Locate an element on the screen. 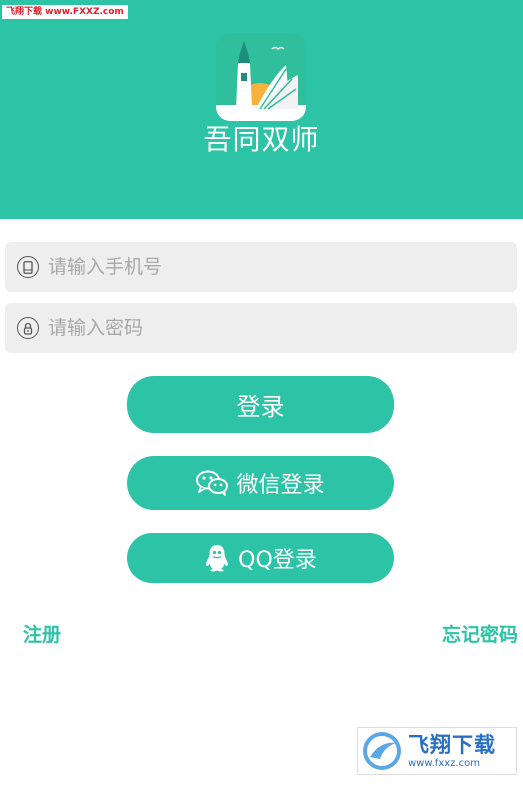 This screenshot has width=523, height=787. qq-login-button: QQ登录 is located at coordinates (260, 558).